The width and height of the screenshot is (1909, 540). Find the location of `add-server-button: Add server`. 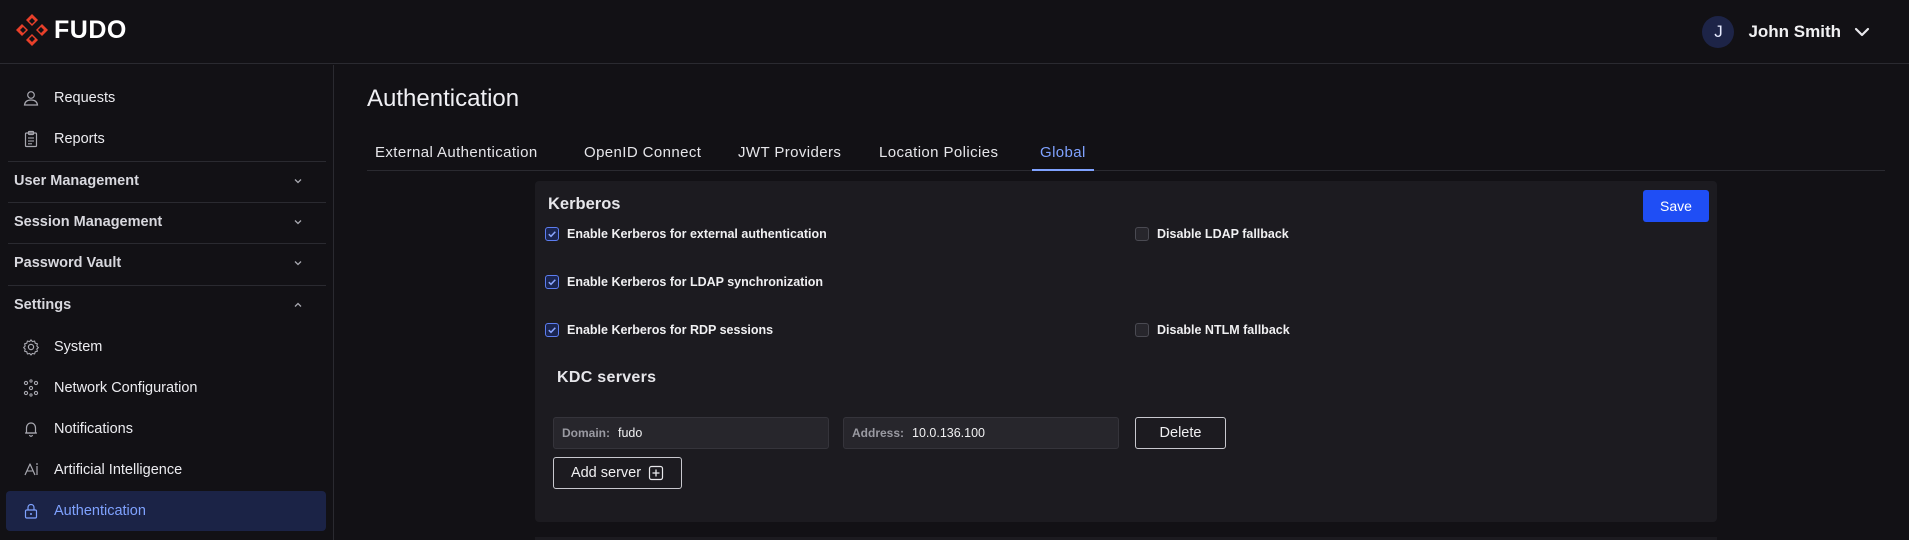

add-server-button: Add server is located at coordinates (617, 473).